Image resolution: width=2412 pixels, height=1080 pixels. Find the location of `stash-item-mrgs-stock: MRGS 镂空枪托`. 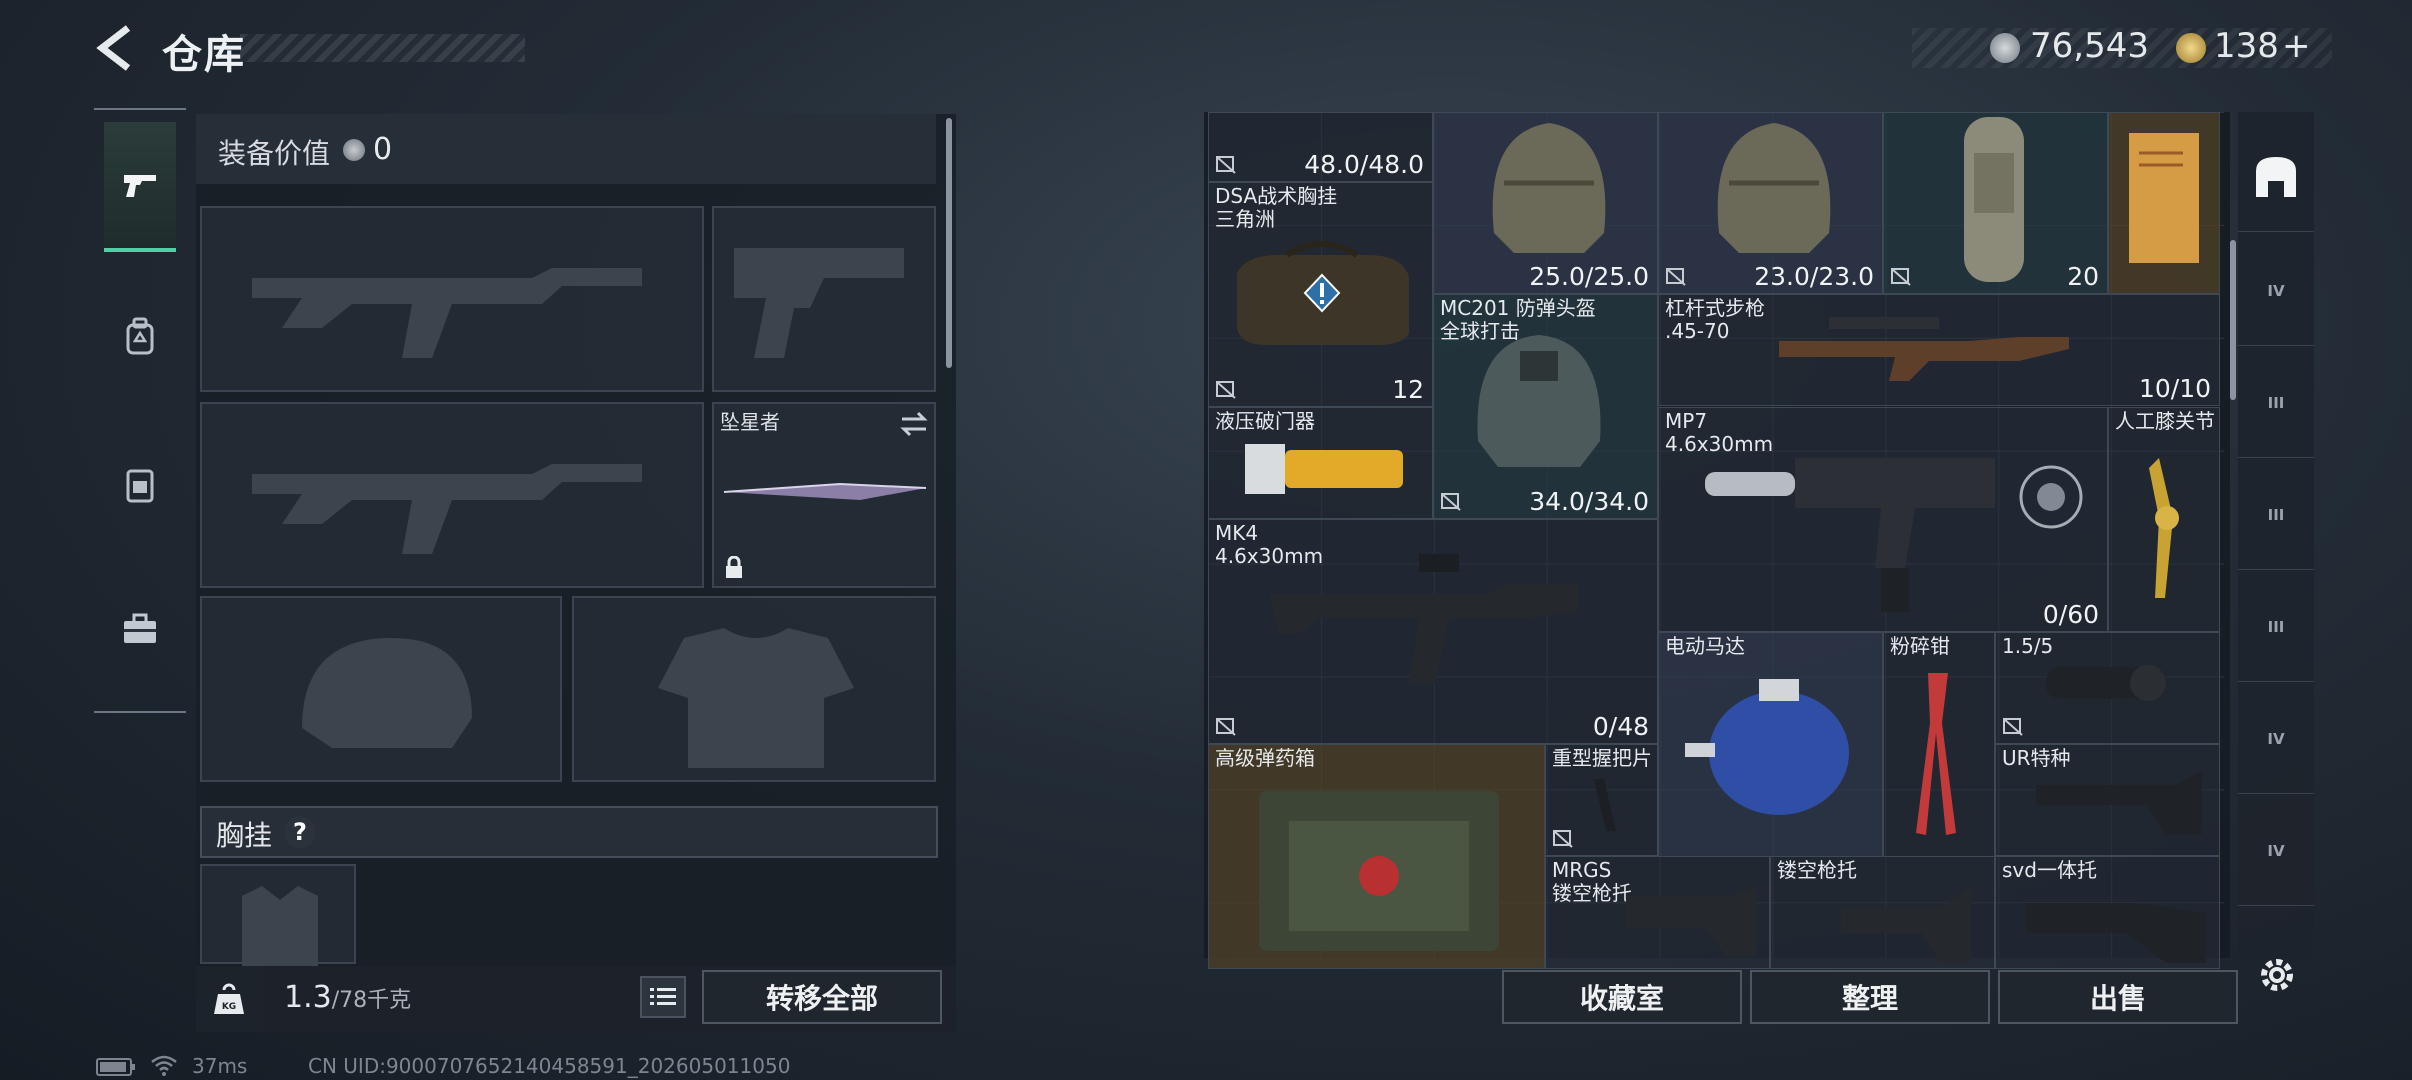

stash-item-mrgs-stock: MRGS 镂空枪托 is located at coordinates (1657, 912).